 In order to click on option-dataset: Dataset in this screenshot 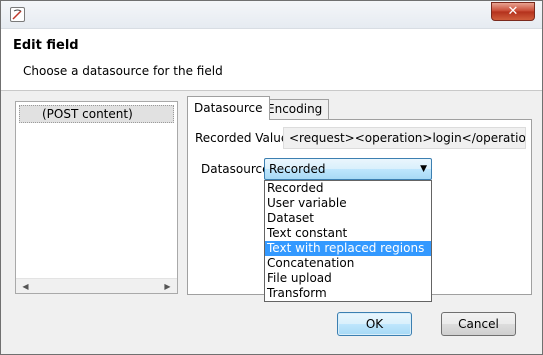, I will do `click(348, 218)`.